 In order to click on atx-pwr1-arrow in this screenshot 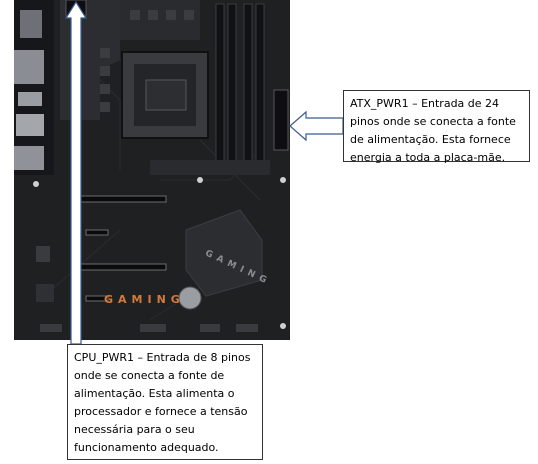, I will do `click(316, 126)`.